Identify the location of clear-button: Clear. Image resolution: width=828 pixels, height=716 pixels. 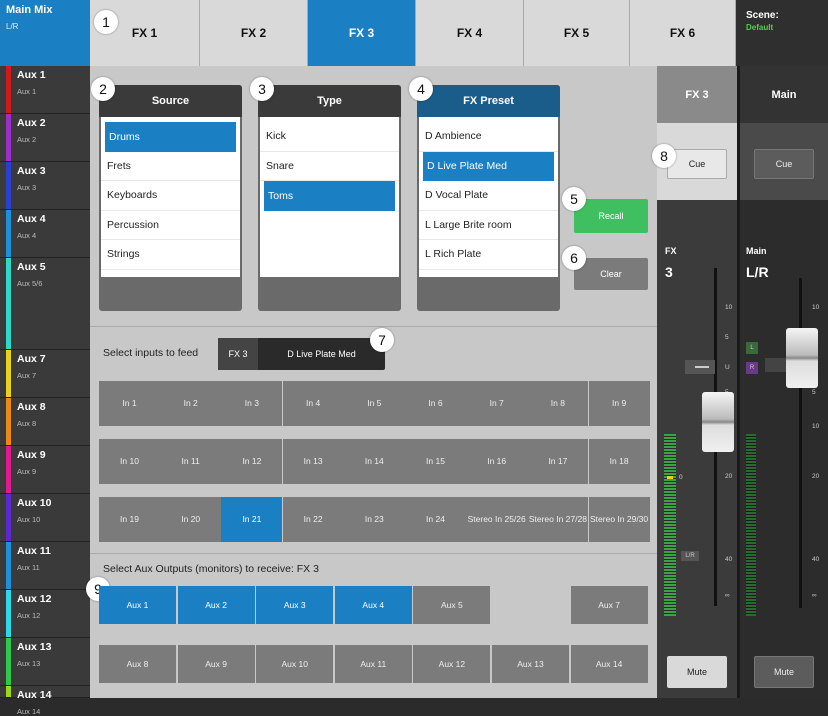
(611, 274).